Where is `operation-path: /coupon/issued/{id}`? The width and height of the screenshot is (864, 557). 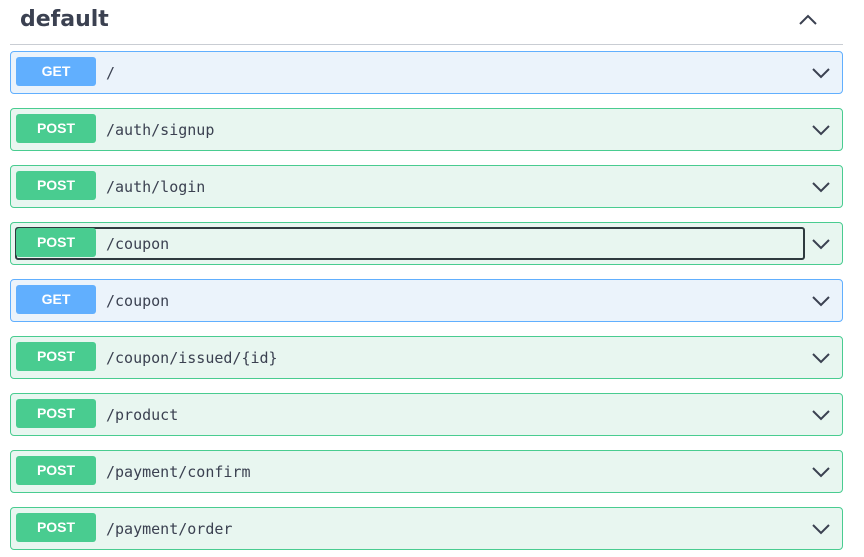
operation-path: /coupon/issued/{id} is located at coordinates (192, 358).